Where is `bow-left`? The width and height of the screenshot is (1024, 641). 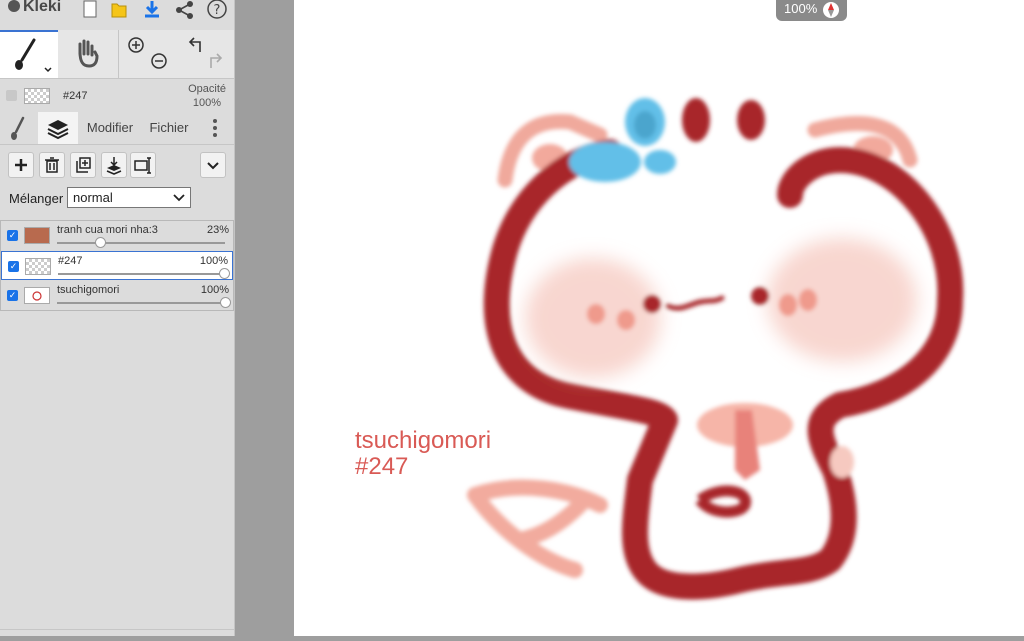 bow-left is located at coordinates (605, 162).